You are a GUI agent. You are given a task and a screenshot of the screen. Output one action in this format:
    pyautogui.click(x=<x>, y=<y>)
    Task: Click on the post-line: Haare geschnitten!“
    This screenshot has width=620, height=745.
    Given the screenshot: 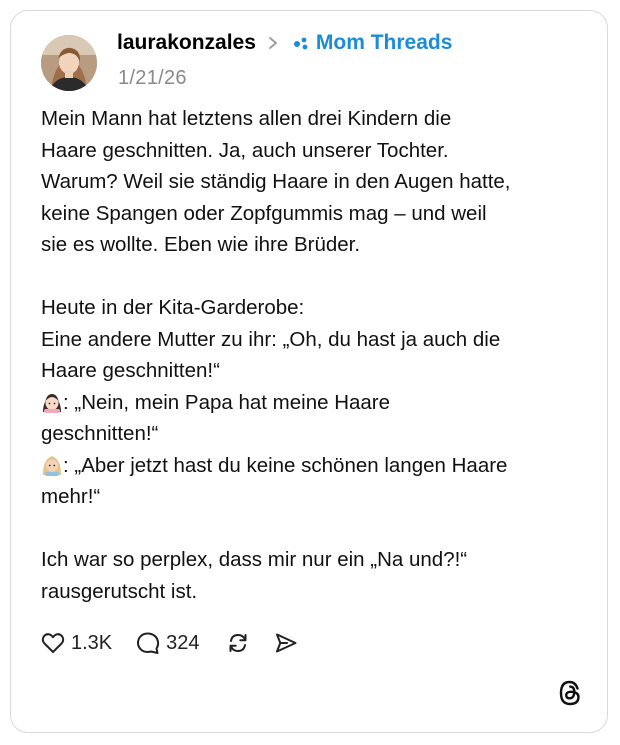 What is the action you would take?
    pyautogui.click(x=130, y=370)
    